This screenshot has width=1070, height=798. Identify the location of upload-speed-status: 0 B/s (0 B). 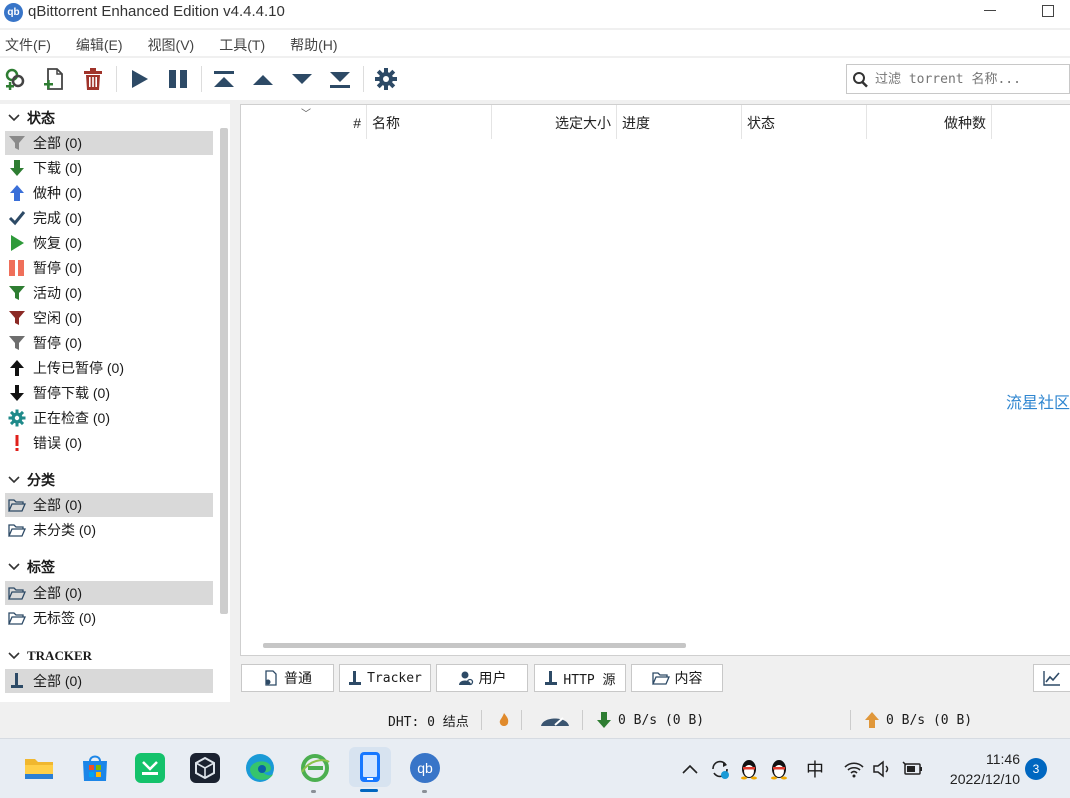
(918, 720).